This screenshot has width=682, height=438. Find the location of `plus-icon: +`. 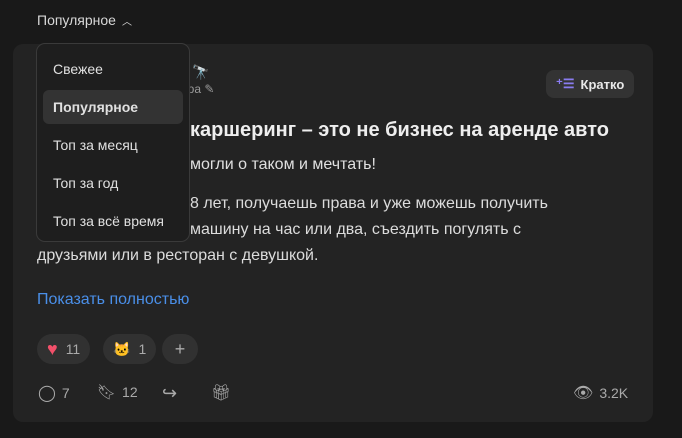

plus-icon: + is located at coordinates (180, 348).